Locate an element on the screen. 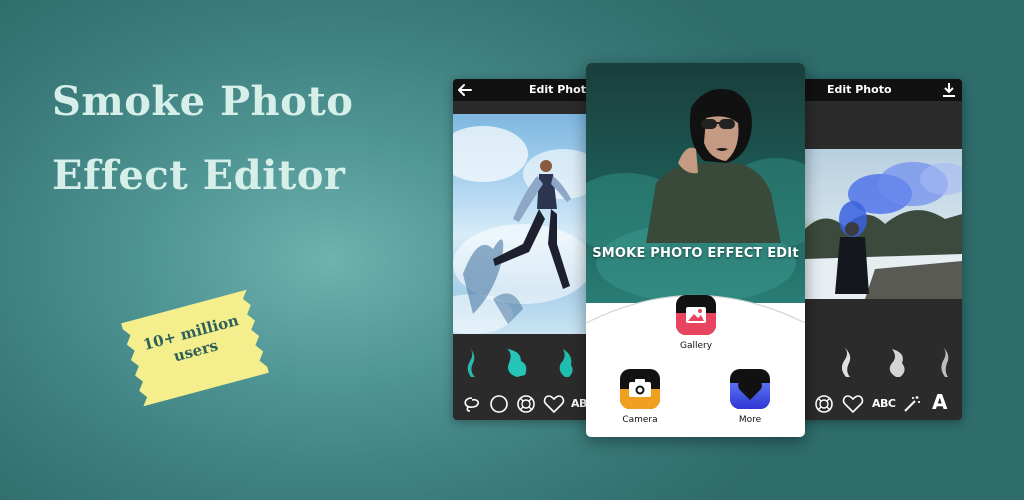 This screenshot has width=1024, height=500. more-icon is located at coordinates (750, 389).